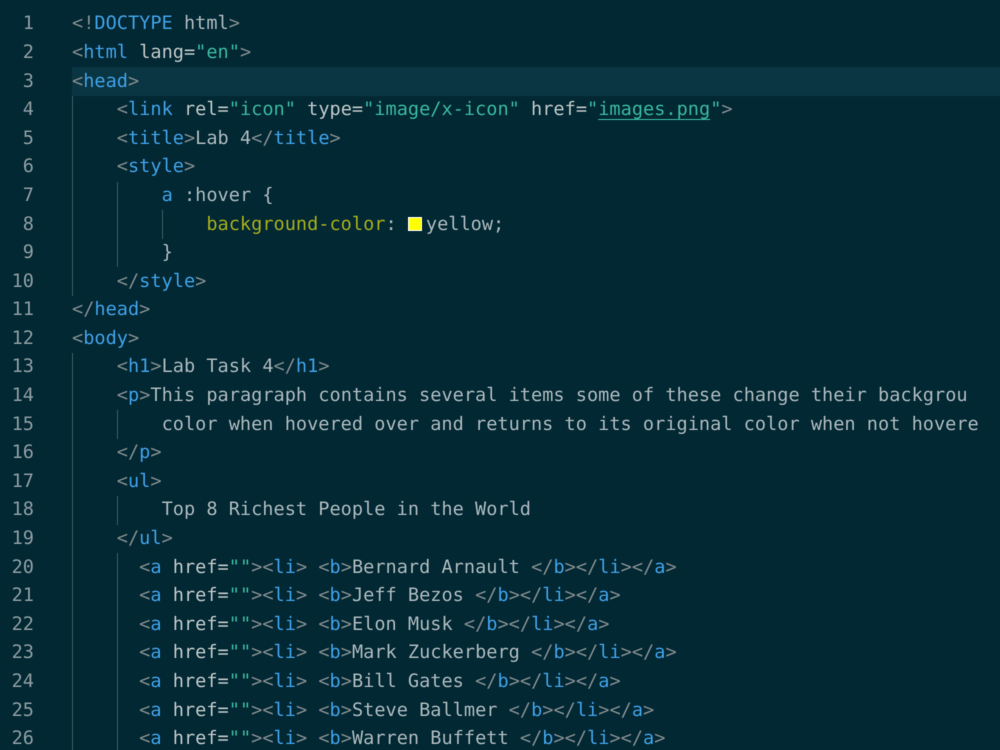 This screenshot has height=750, width=1000. I want to click on line-number: 25, so click(22, 710).